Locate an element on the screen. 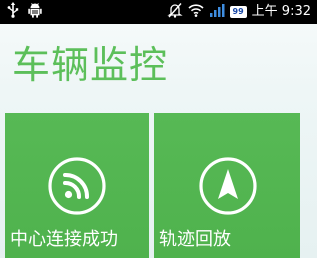  battery-icon: 99 is located at coordinates (238, 12).